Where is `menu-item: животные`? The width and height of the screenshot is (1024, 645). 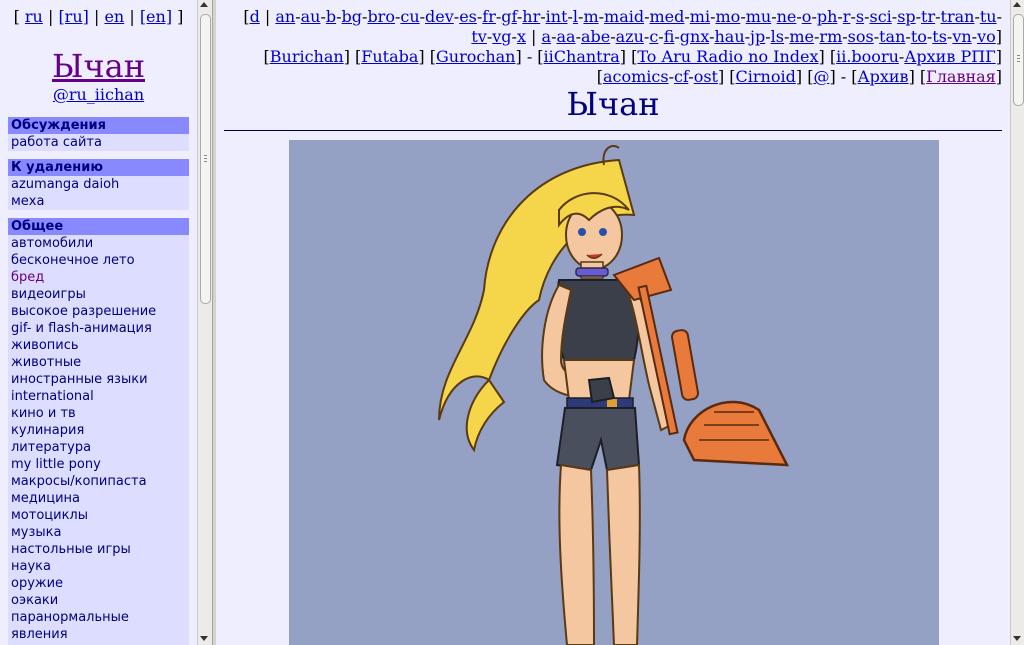 menu-item: животные is located at coordinates (98, 362).